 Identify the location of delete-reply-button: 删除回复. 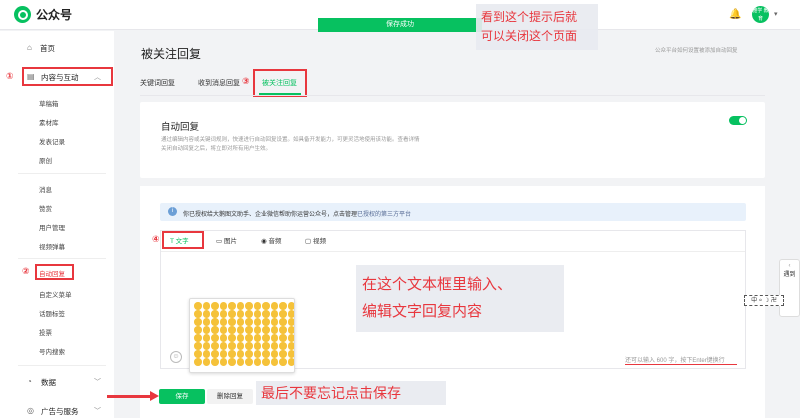
(230, 396).